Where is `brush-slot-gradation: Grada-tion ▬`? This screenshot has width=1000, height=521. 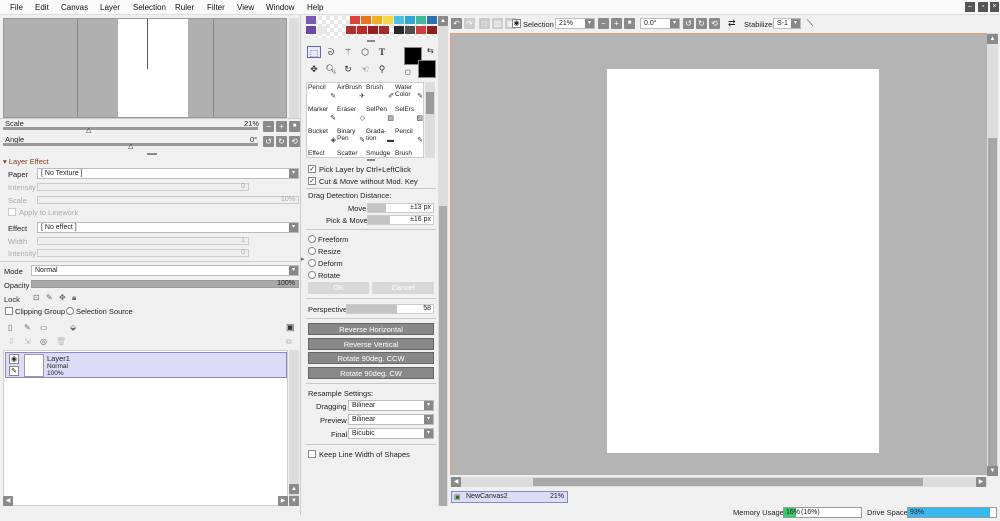 brush-slot-gradation: Grada-tion ▬ is located at coordinates (380, 139).